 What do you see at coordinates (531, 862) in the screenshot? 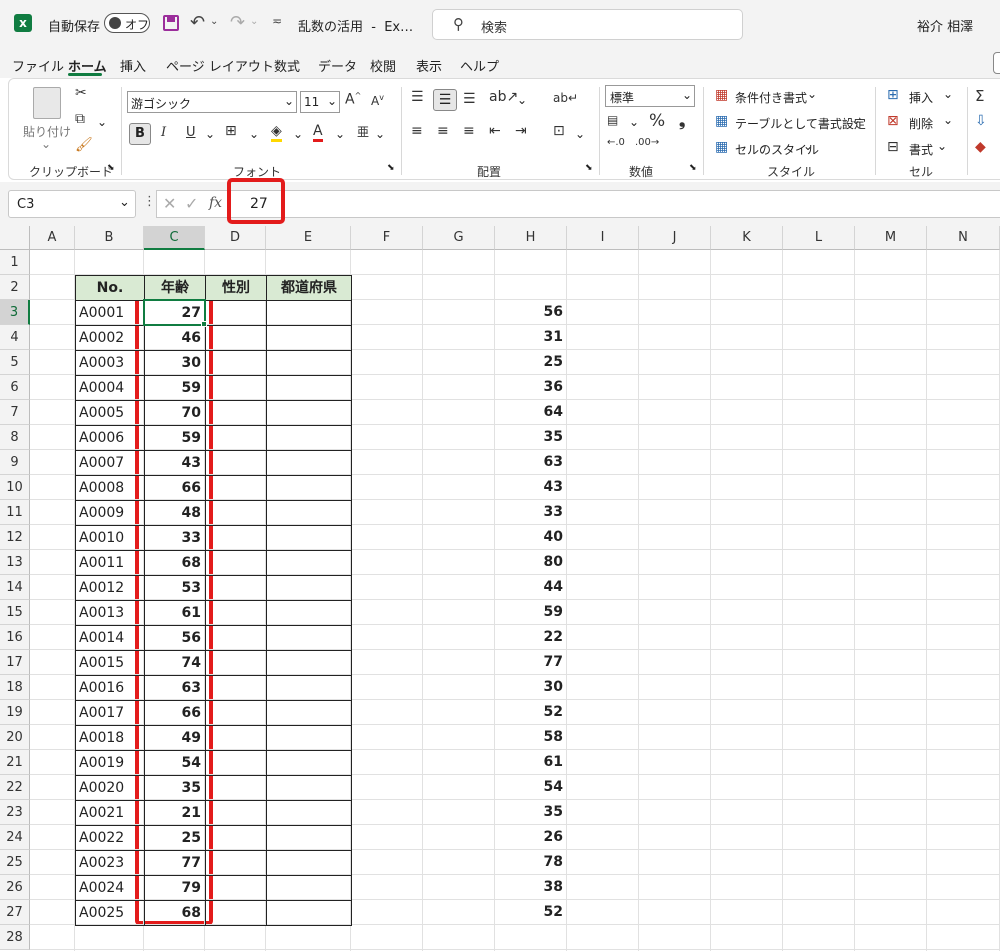
I see `column-h-value-cell: 78` at bounding box center [531, 862].